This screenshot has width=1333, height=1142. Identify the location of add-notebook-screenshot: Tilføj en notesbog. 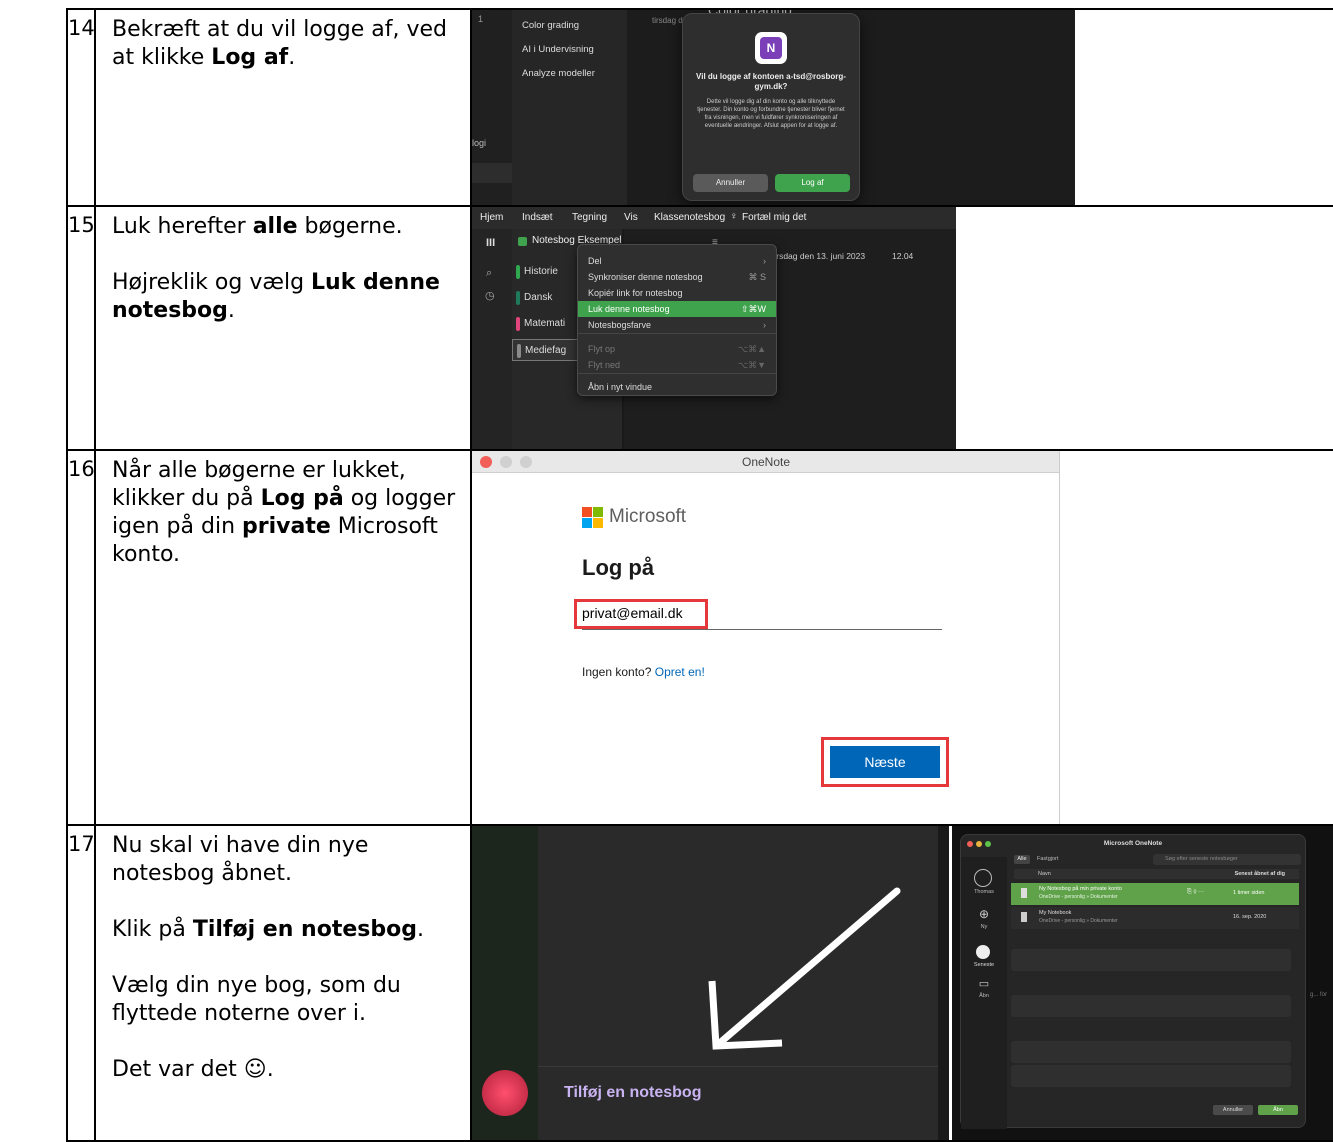
(710, 983).